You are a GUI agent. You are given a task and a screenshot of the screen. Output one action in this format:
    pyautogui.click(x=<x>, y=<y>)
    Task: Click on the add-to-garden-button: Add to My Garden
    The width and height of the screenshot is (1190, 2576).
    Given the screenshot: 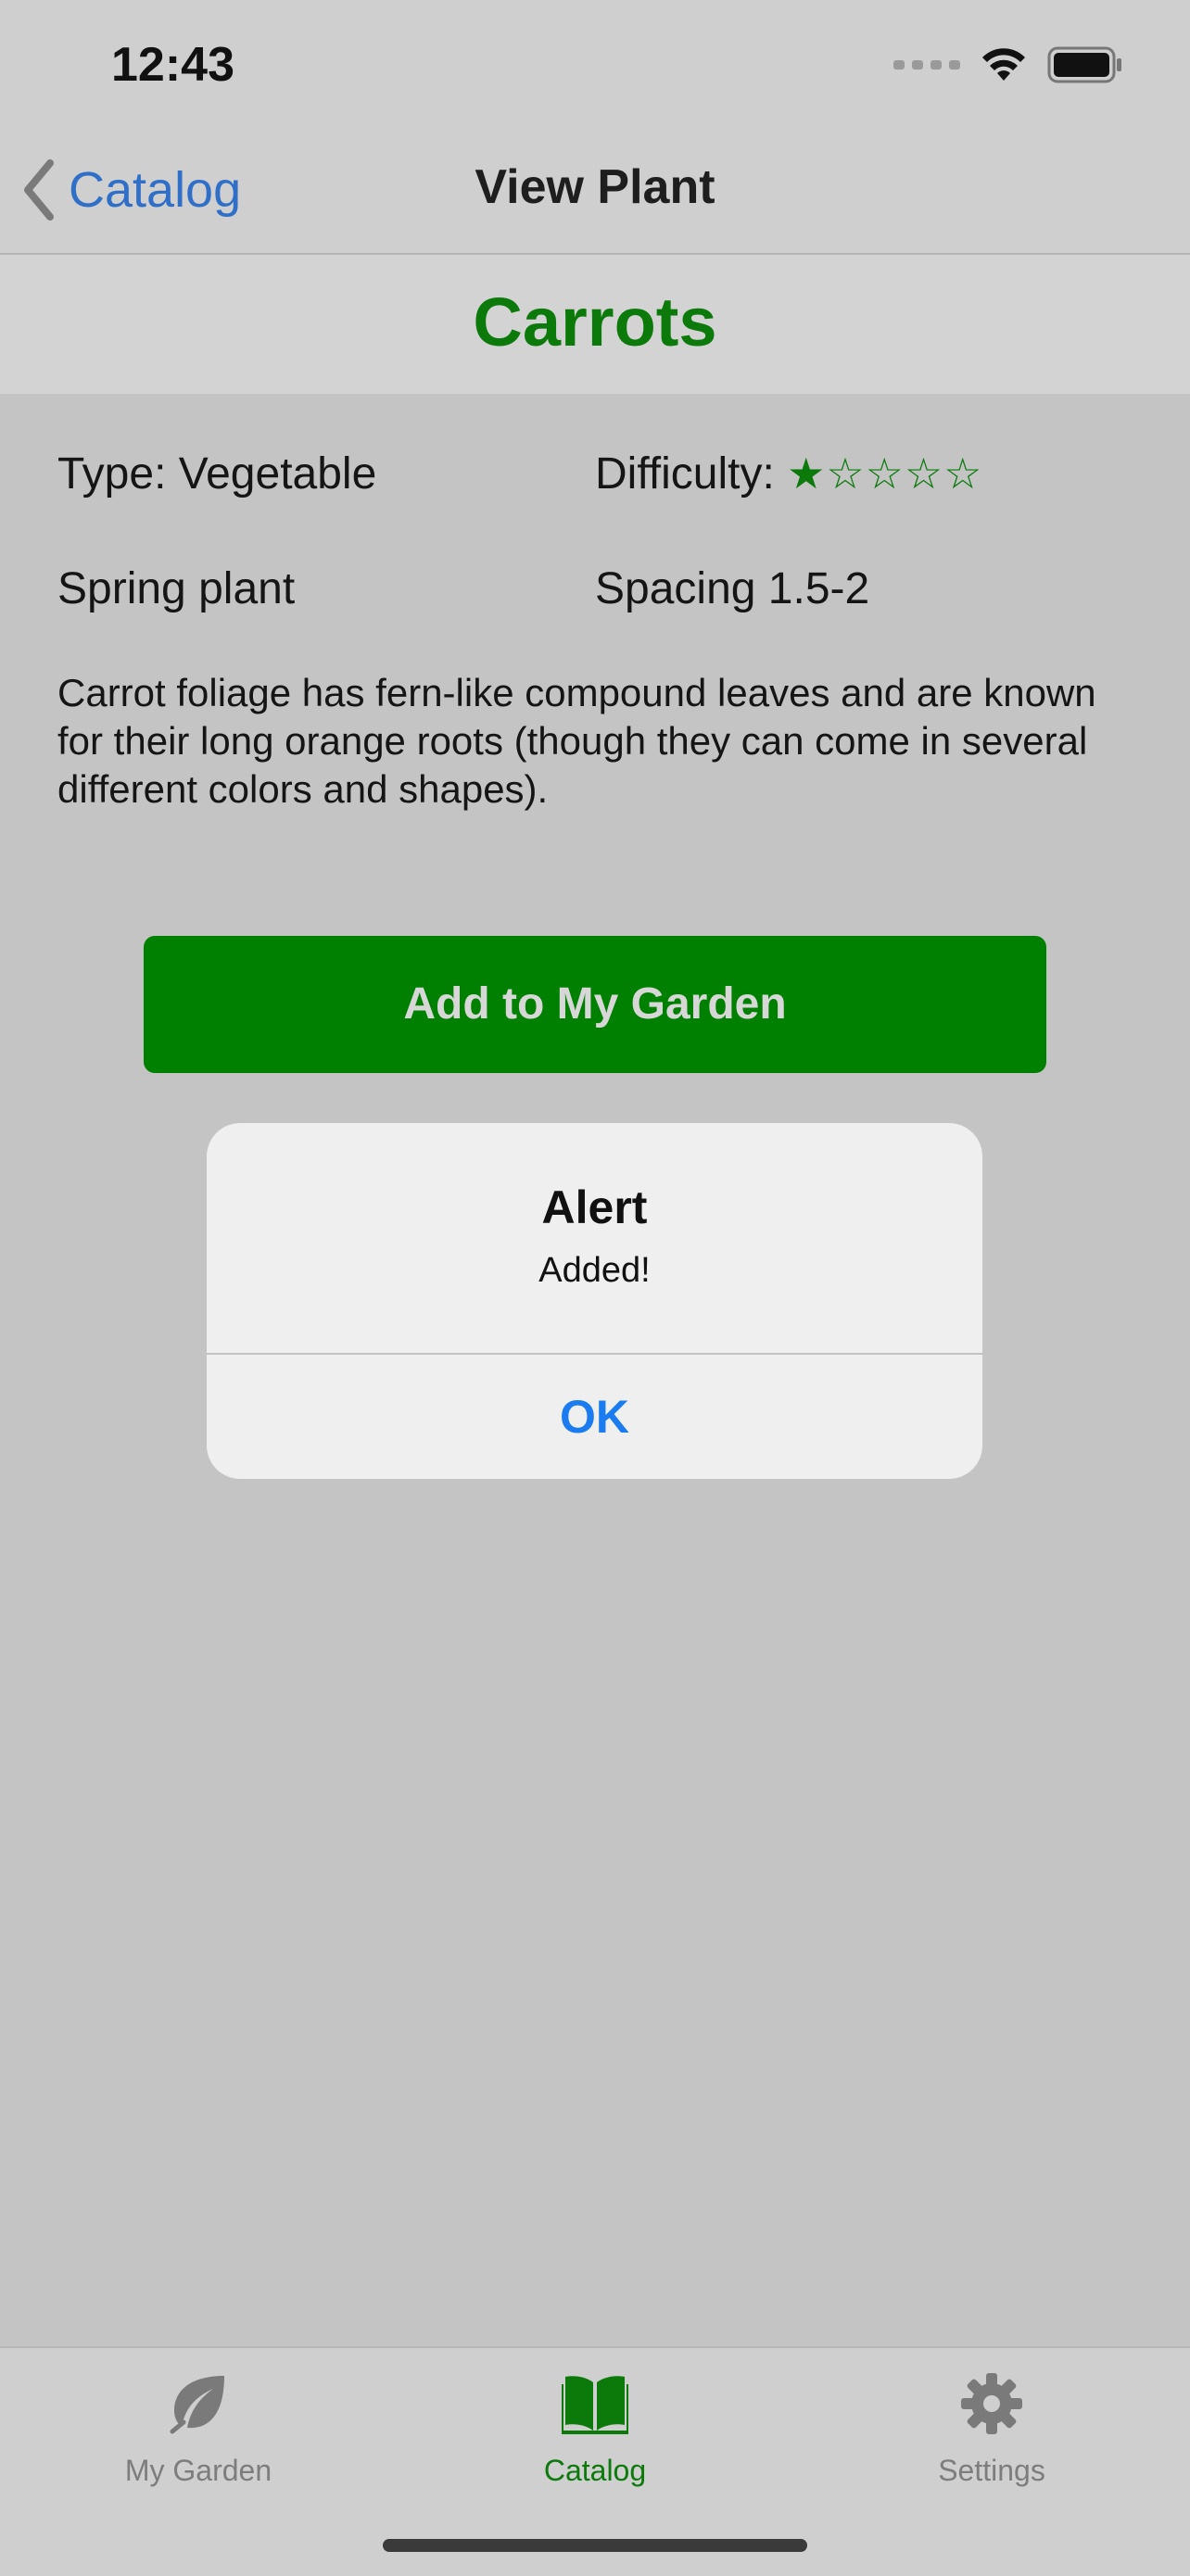 What is the action you would take?
    pyautogui.click(x=595, y=1004)
    